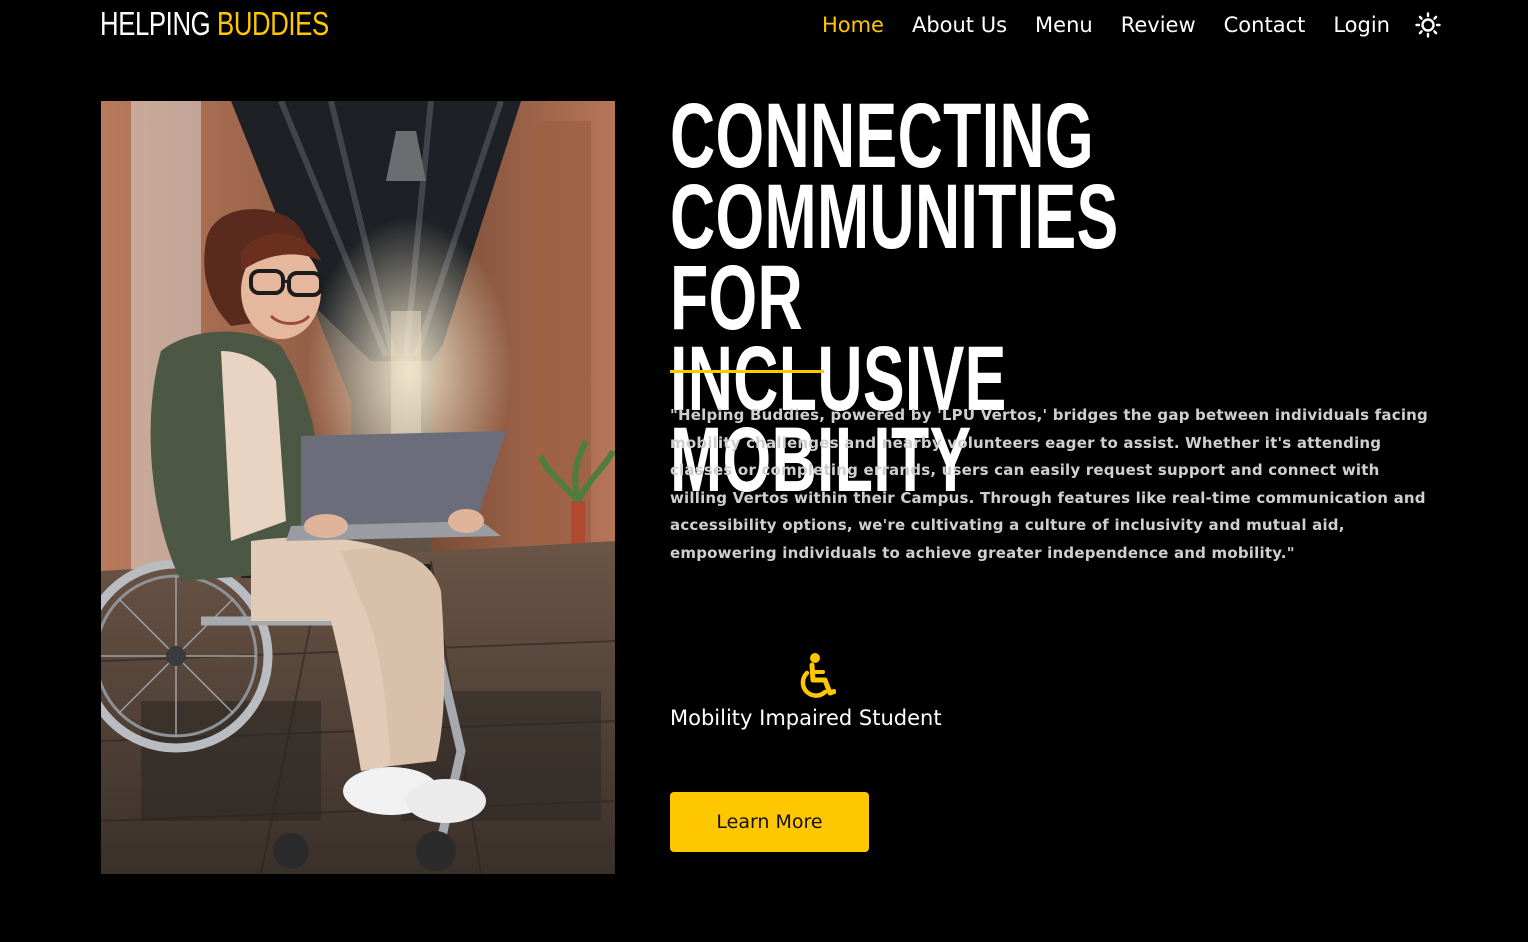 This screenshot has width=1528, height=942. What do you see at coordinates (155, 23) in the screenshot?
I see `brand-name-part1: HELPING` at bounding box center [155, 23].